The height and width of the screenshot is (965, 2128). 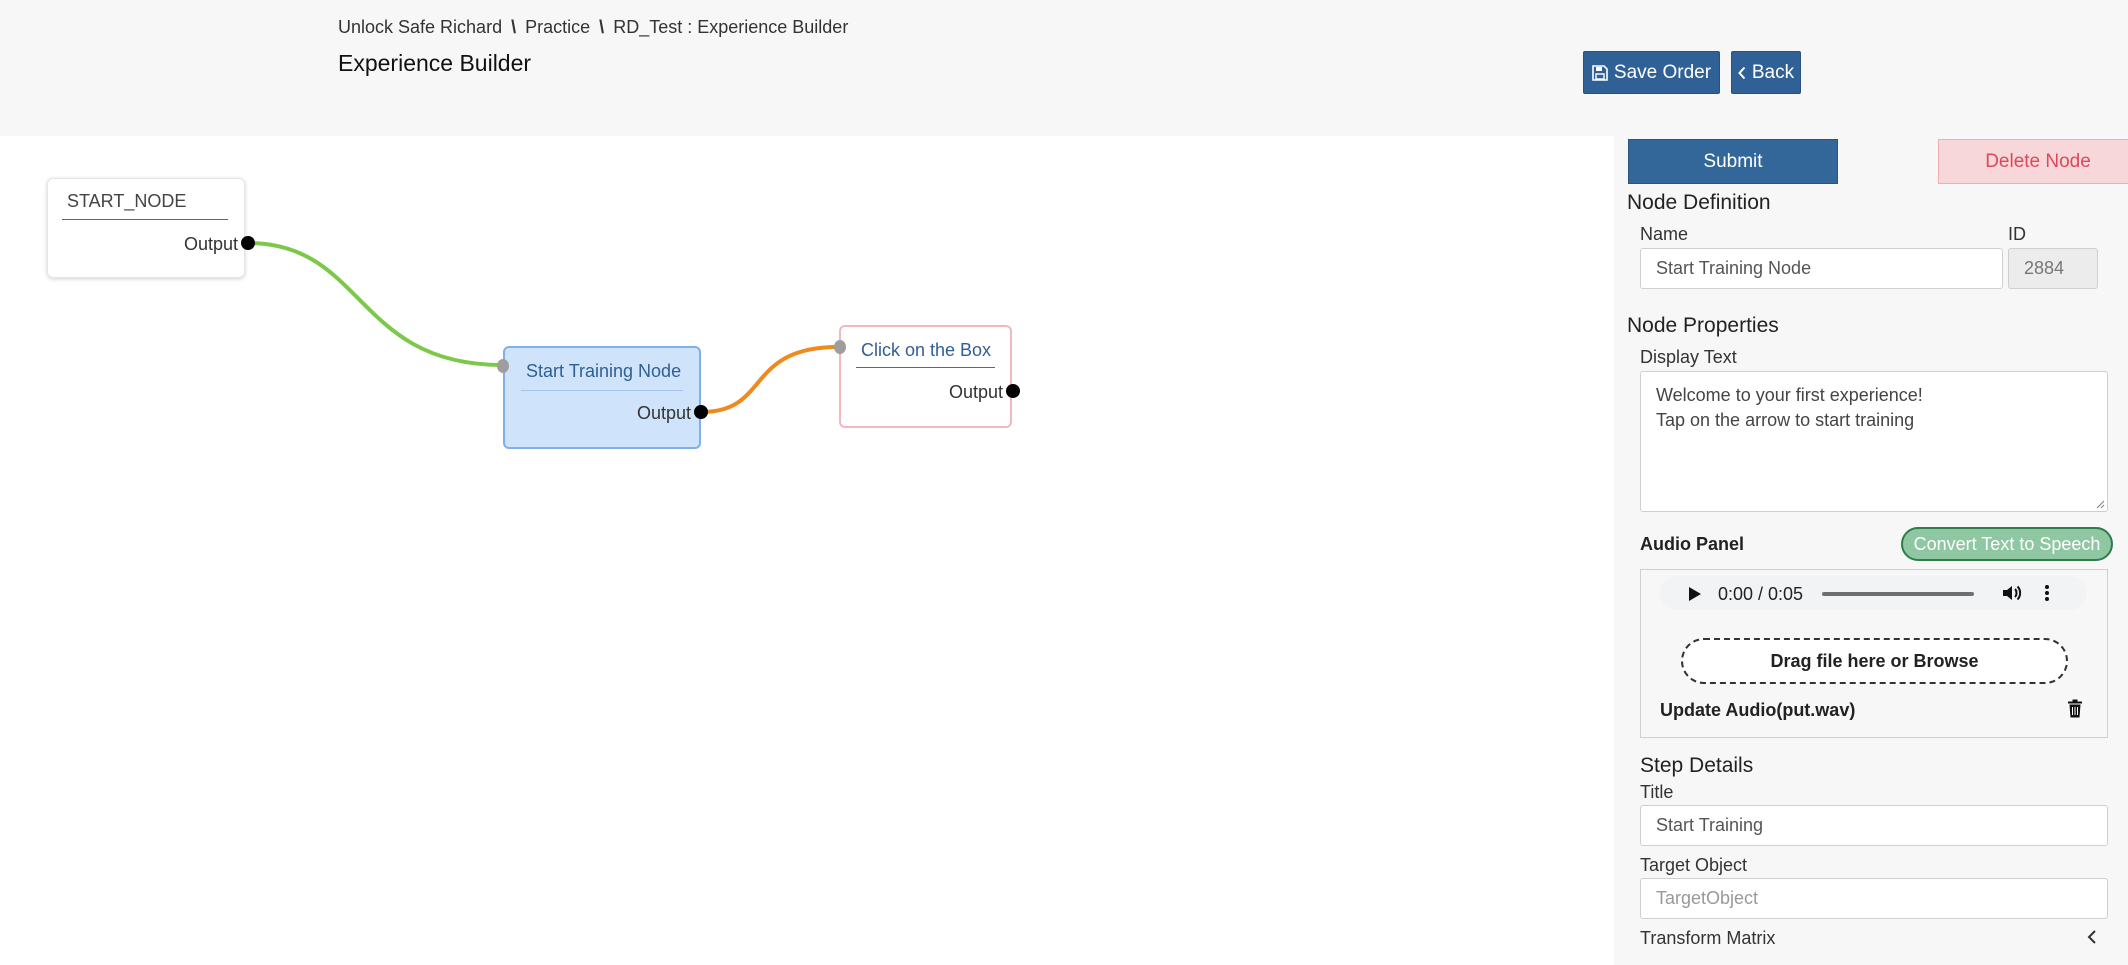 I want to click on display-text-line: Welcome to your first experience!, so click(x=1789, y=395).